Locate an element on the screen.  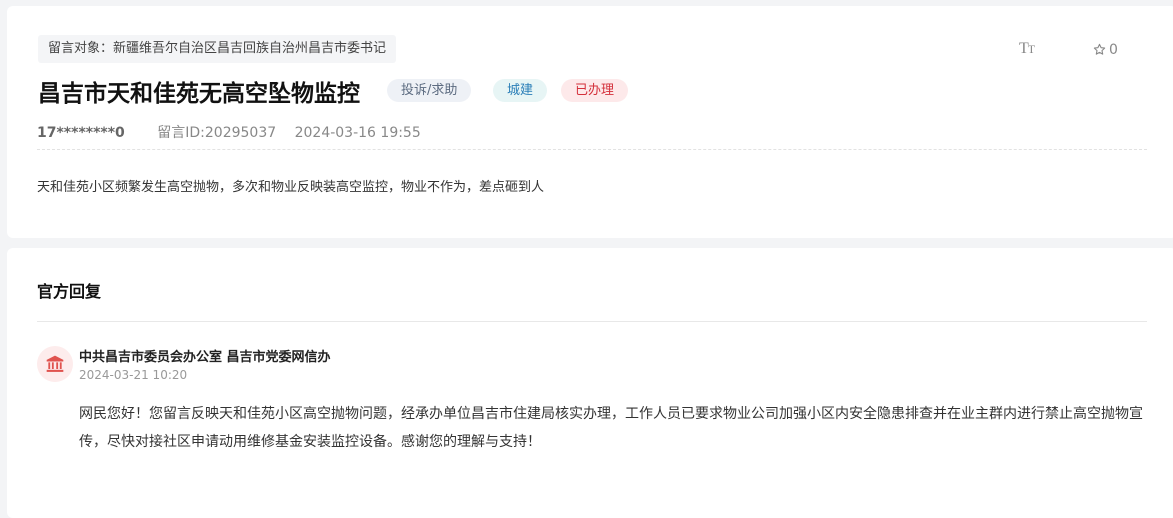
star-icon is located at coordinates (1099, 49).